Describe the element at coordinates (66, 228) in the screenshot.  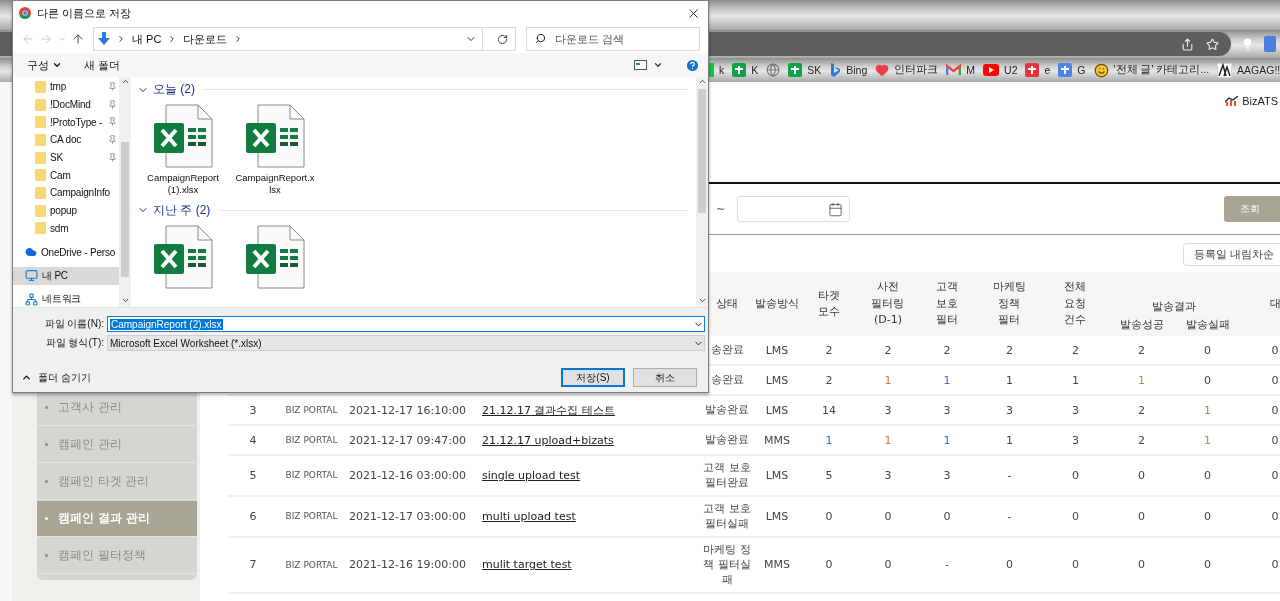
I see `nav-item: sdm` at that location.